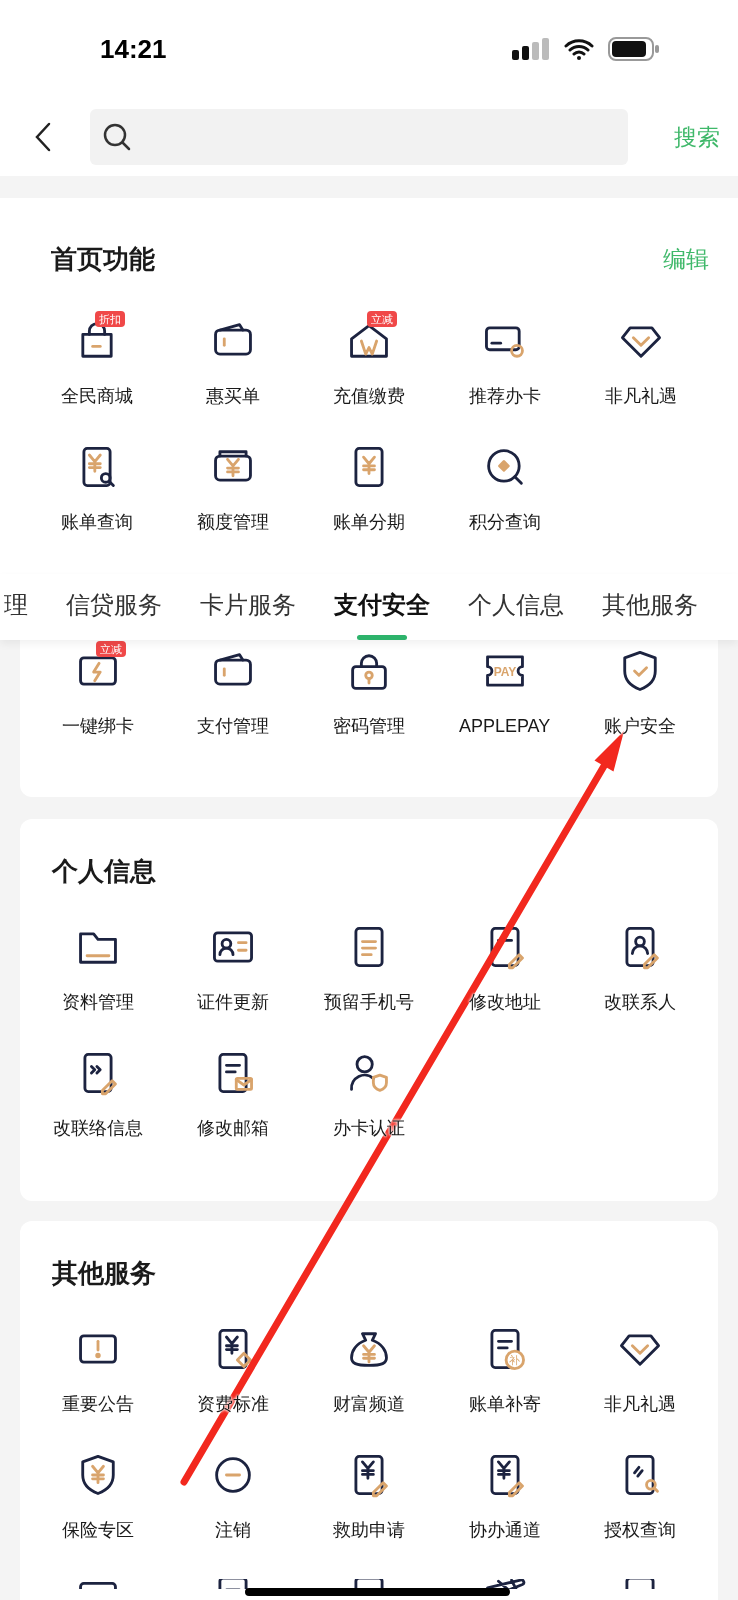 The width and height of the screenshot is (738, 1600). Describe the element at coordinates (531, 49) in the screenshot. I see `signal-icon` at that location.